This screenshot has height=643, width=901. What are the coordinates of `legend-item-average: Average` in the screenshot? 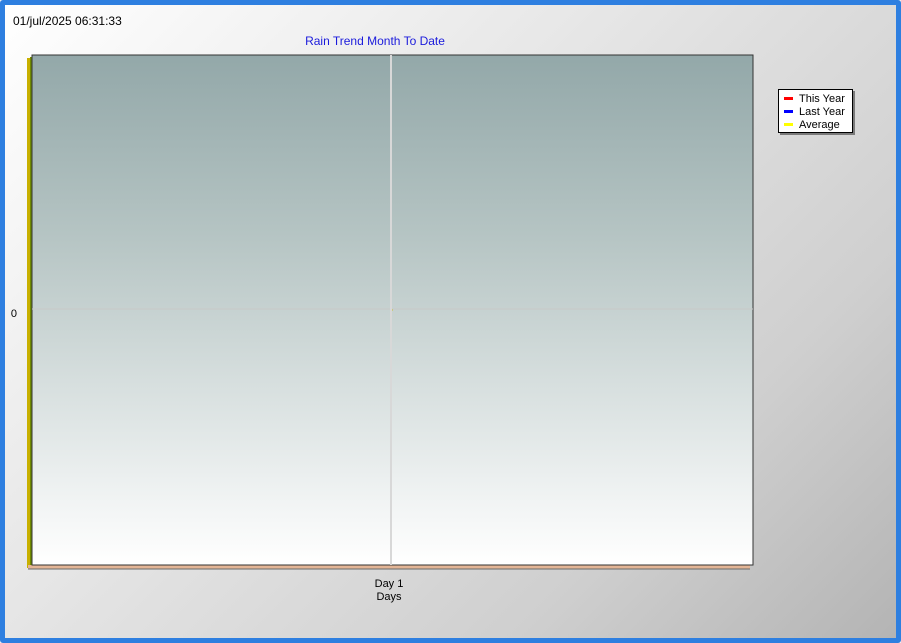 It's located at (812, 124).